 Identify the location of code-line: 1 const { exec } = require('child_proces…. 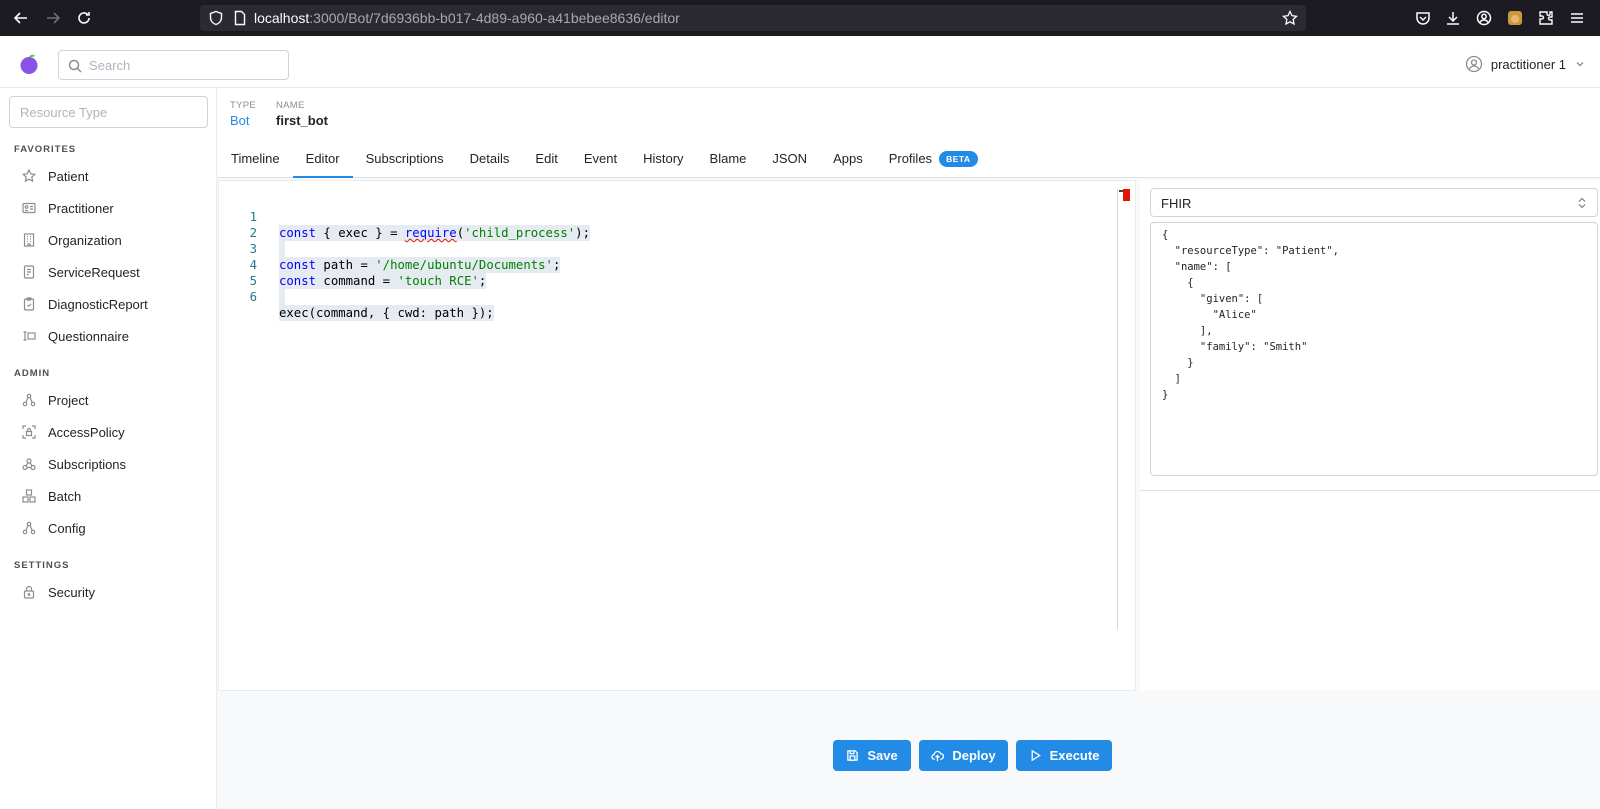
(659, 217).